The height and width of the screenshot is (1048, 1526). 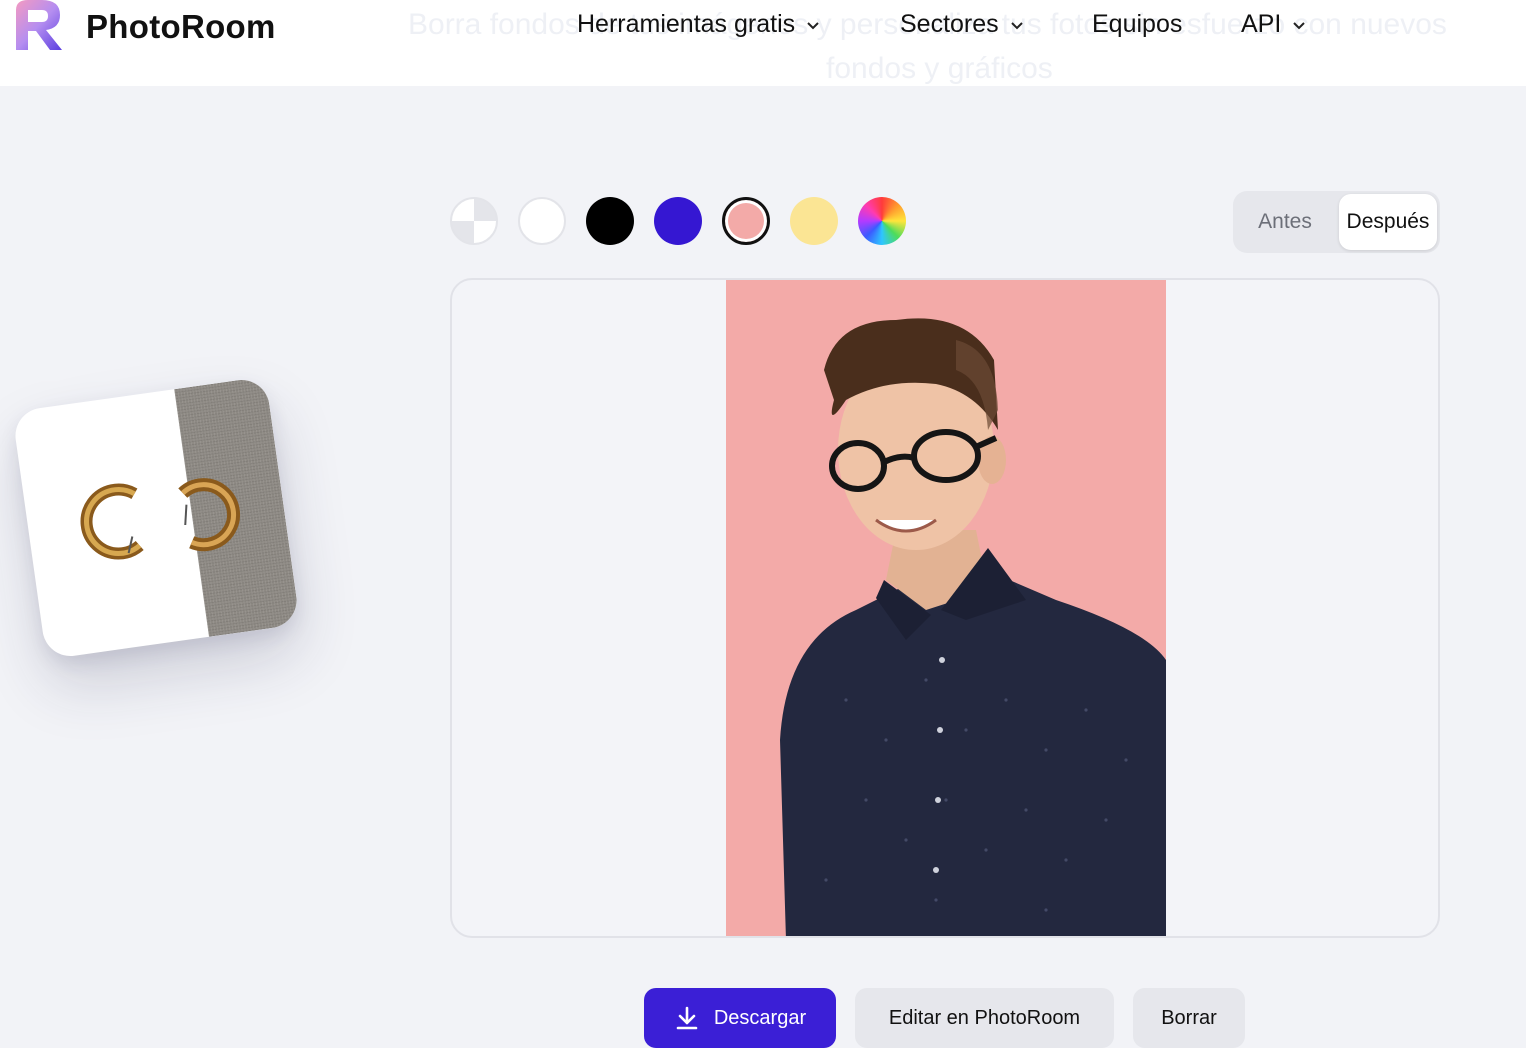 I want to click on download-label: Descargar, so click(x=760, y=1017).